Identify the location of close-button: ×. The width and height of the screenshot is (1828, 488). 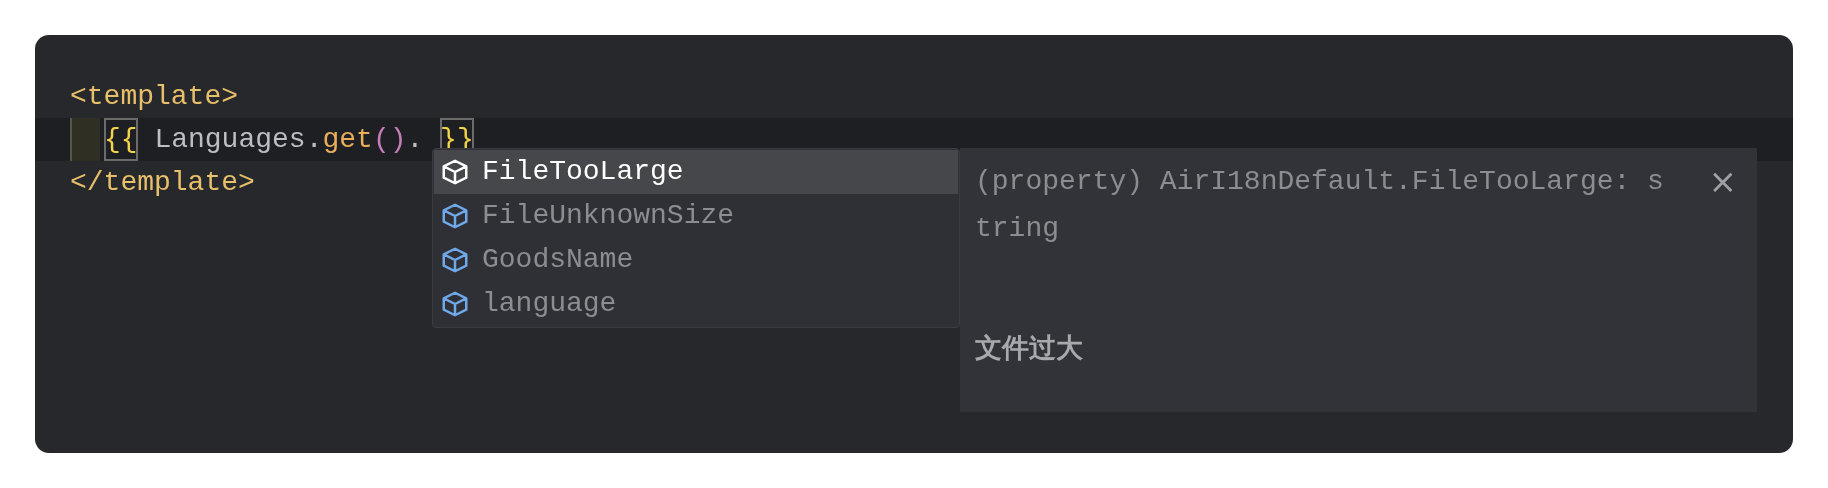
(1722, 181).